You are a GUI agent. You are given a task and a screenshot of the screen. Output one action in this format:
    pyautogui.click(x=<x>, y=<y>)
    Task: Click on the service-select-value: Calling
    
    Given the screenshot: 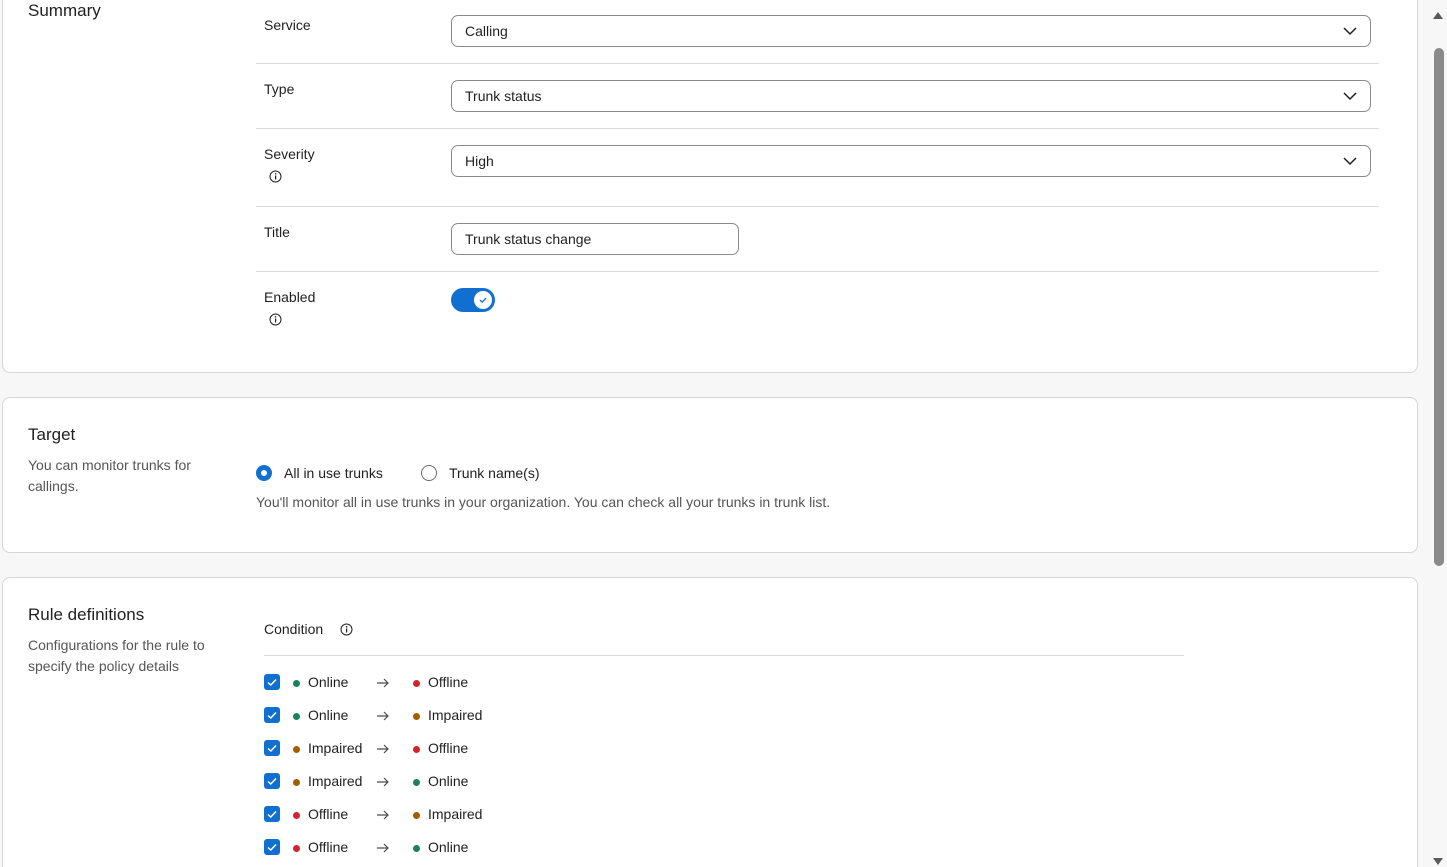 What is the action you would take?
    pyautogui.click(x=486, y=31)
    